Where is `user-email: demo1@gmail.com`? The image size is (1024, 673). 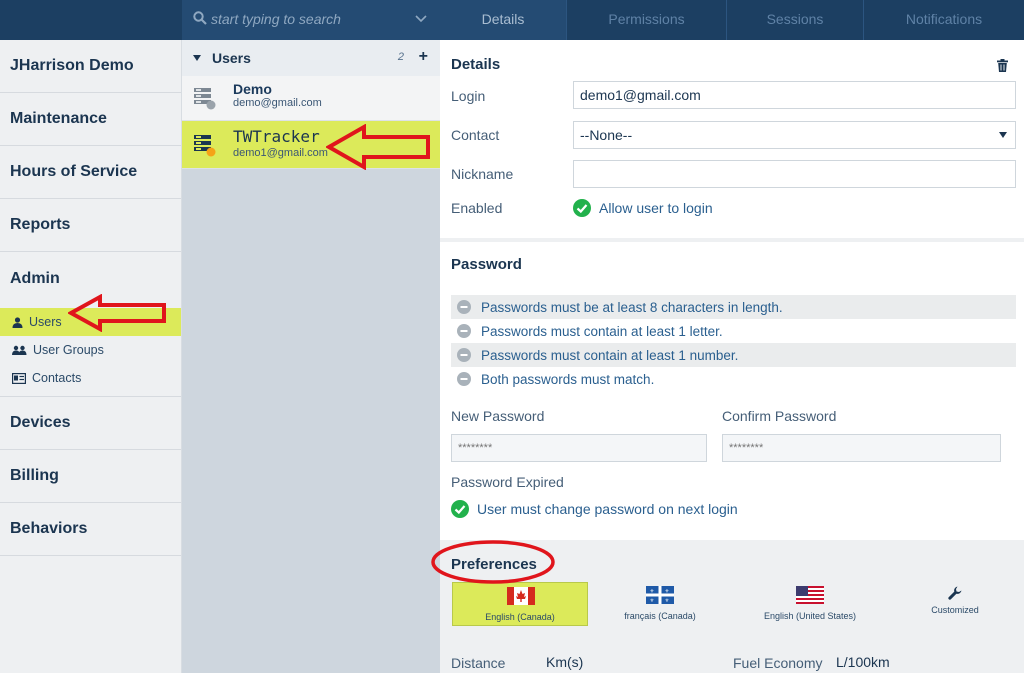 user-email: demo1@gmail.com is located at coordinates (280, 153).